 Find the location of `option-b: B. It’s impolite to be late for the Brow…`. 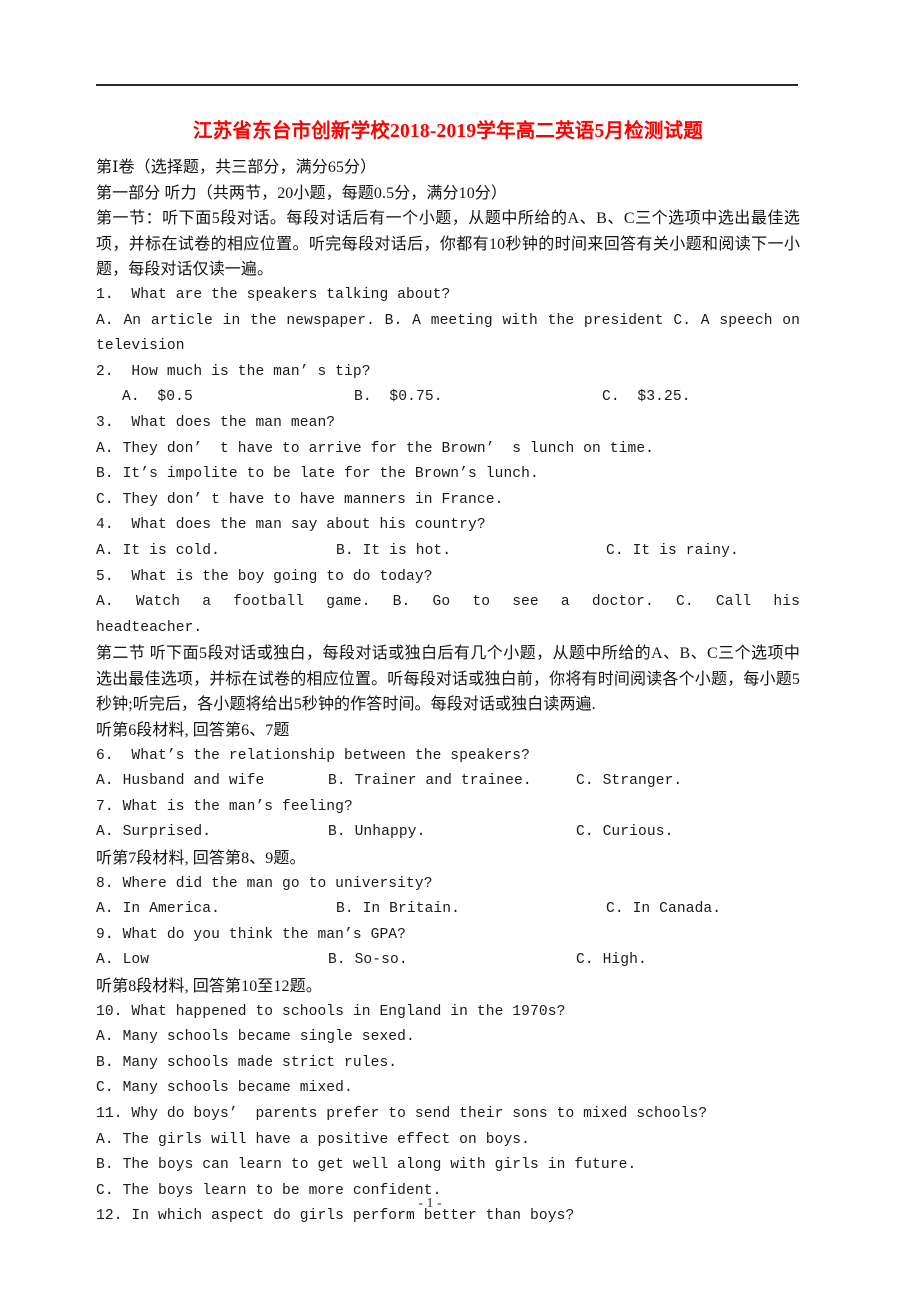

option-b: B. It’s impolite to be late for the Brow… is located at coordinates (448, 475).